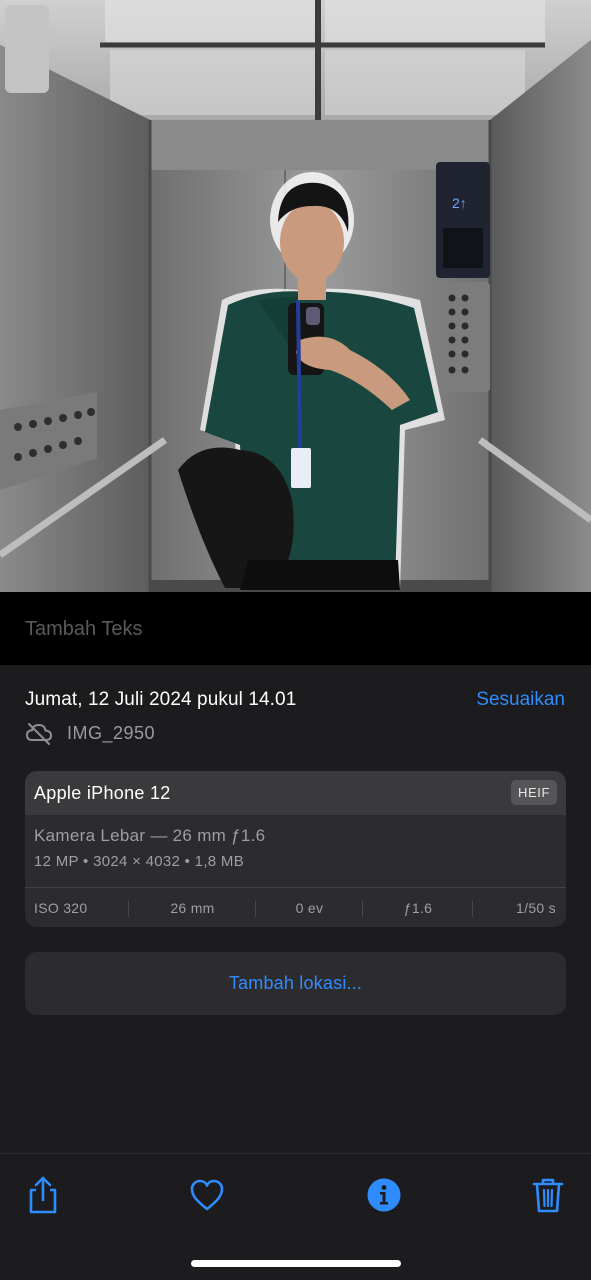 The width and height of the screenshot is (591, 1280). What do you see at coordinates (296, 1263) in the screenshot?
I see `home-indicator` at bounding box center [296, 1263].